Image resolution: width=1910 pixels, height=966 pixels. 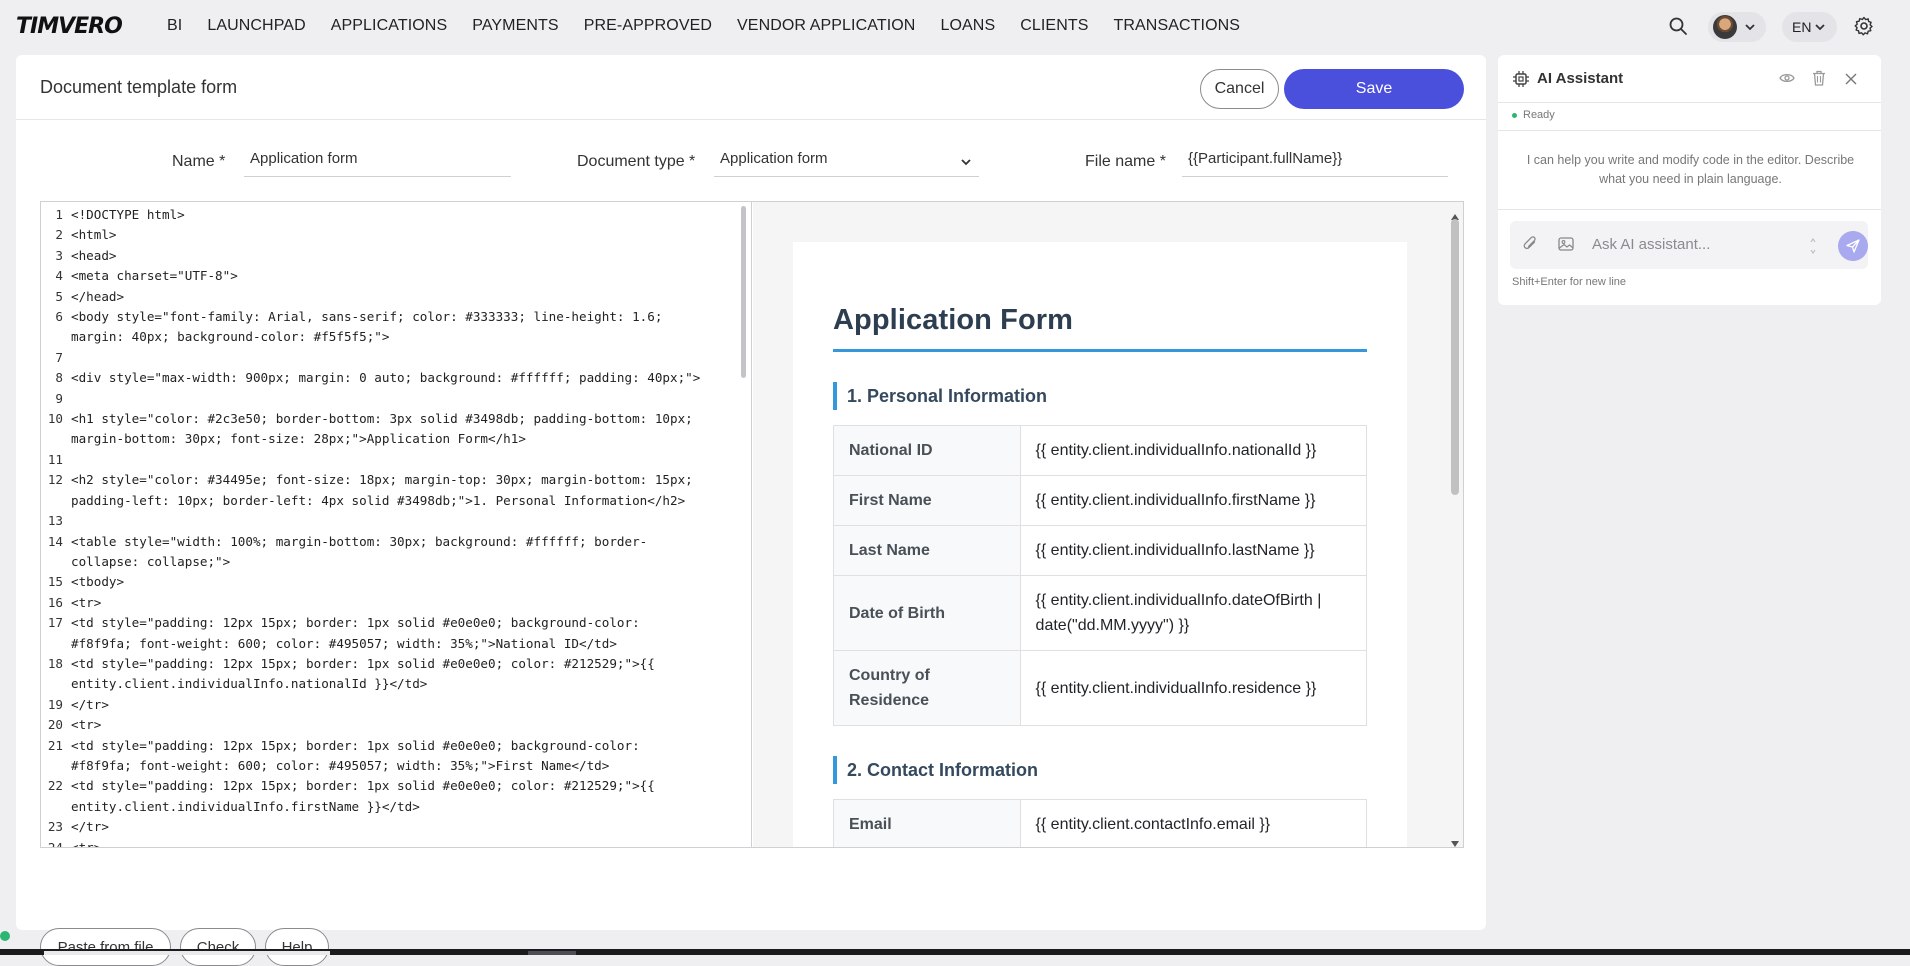 What do you see at coordinates (1100, 297) in the screenshot?
I see `preview-title: Application Form` at bounding box center [1100, 297].